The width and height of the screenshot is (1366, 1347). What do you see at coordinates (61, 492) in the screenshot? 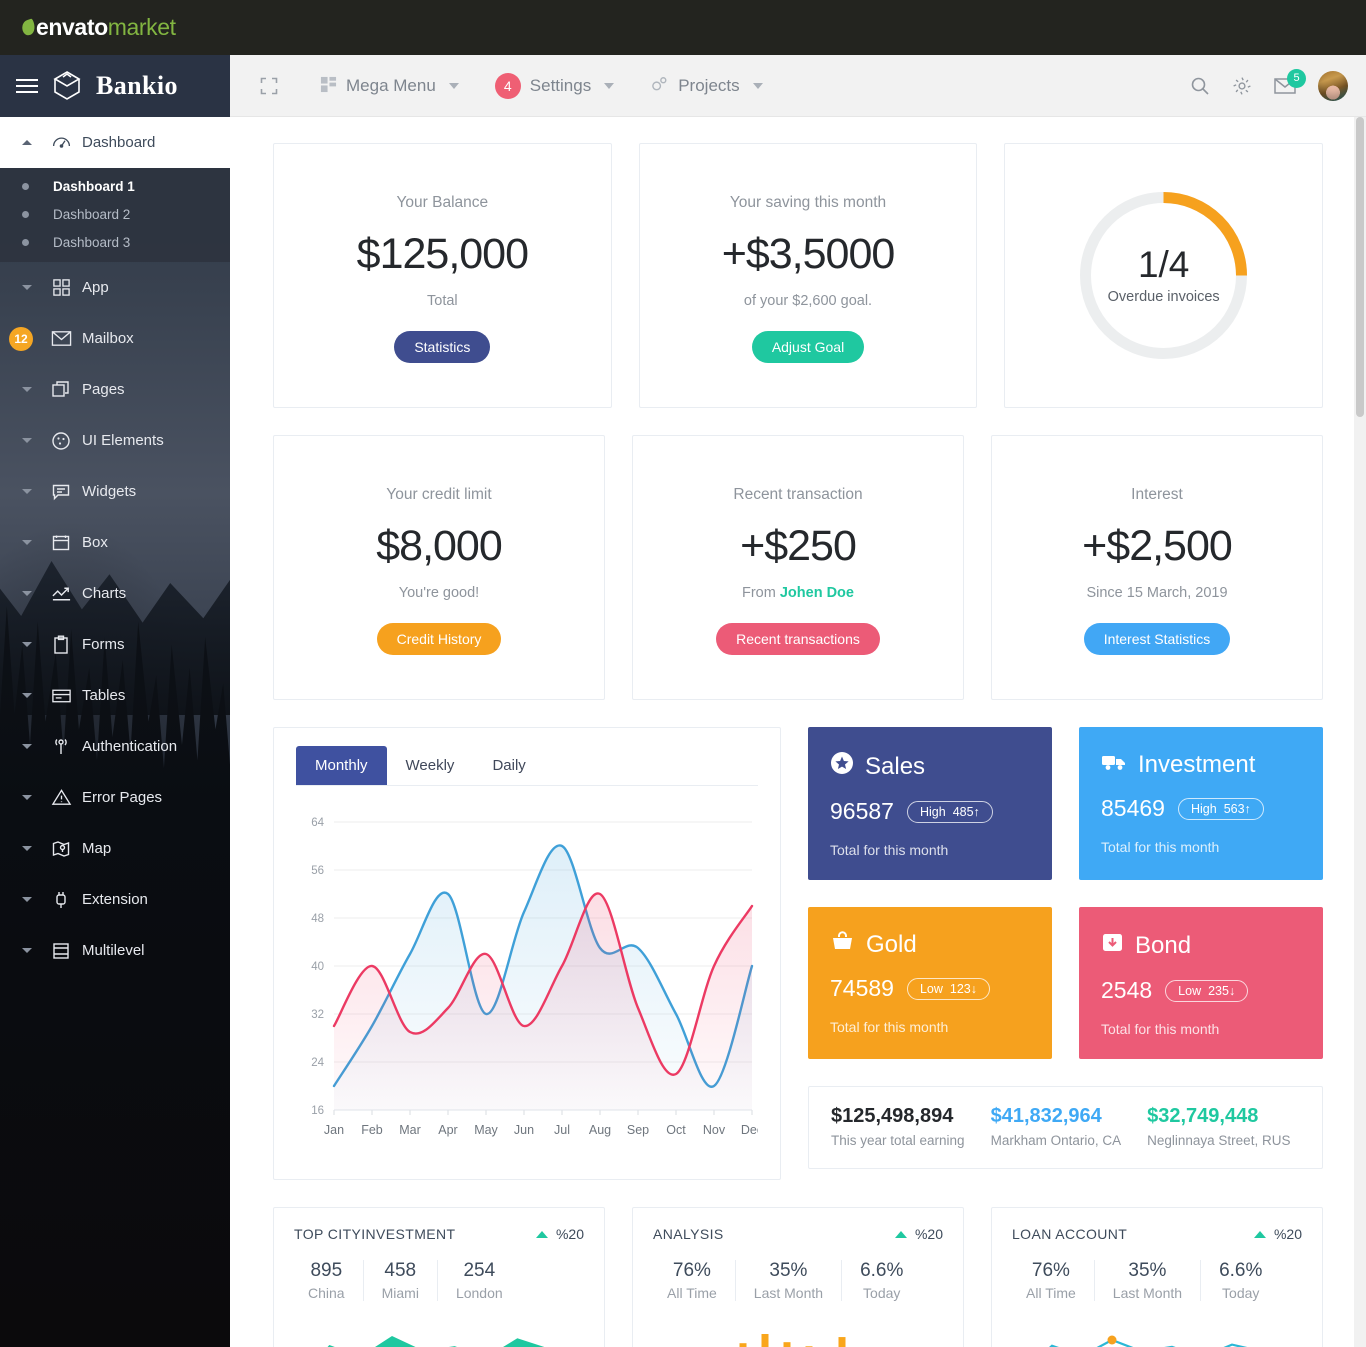
I see `chat-icon` at bounding box center [61, 492].